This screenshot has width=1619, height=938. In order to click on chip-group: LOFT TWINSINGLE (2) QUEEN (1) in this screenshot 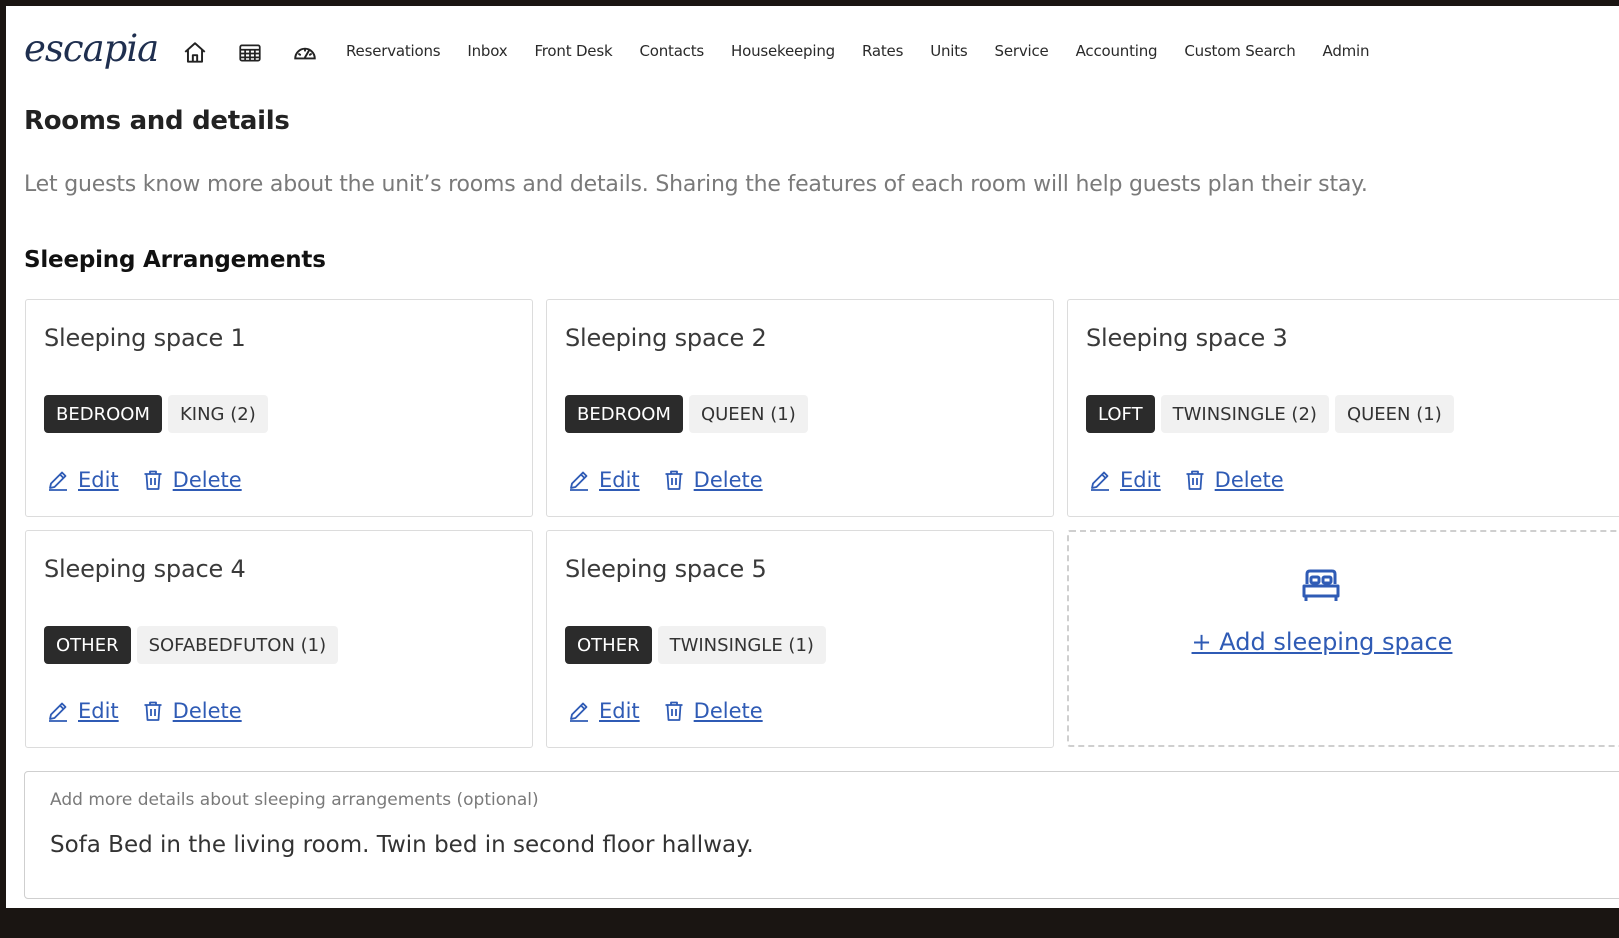, I will do `click(1270, 414)`.